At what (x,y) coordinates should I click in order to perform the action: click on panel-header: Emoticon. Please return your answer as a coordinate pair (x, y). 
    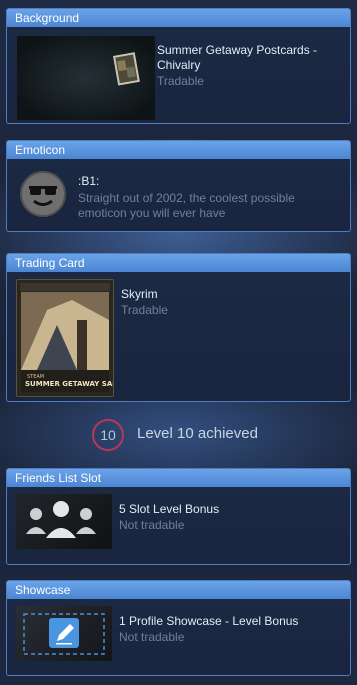
    Looking at the image, I should click on (178, 150).